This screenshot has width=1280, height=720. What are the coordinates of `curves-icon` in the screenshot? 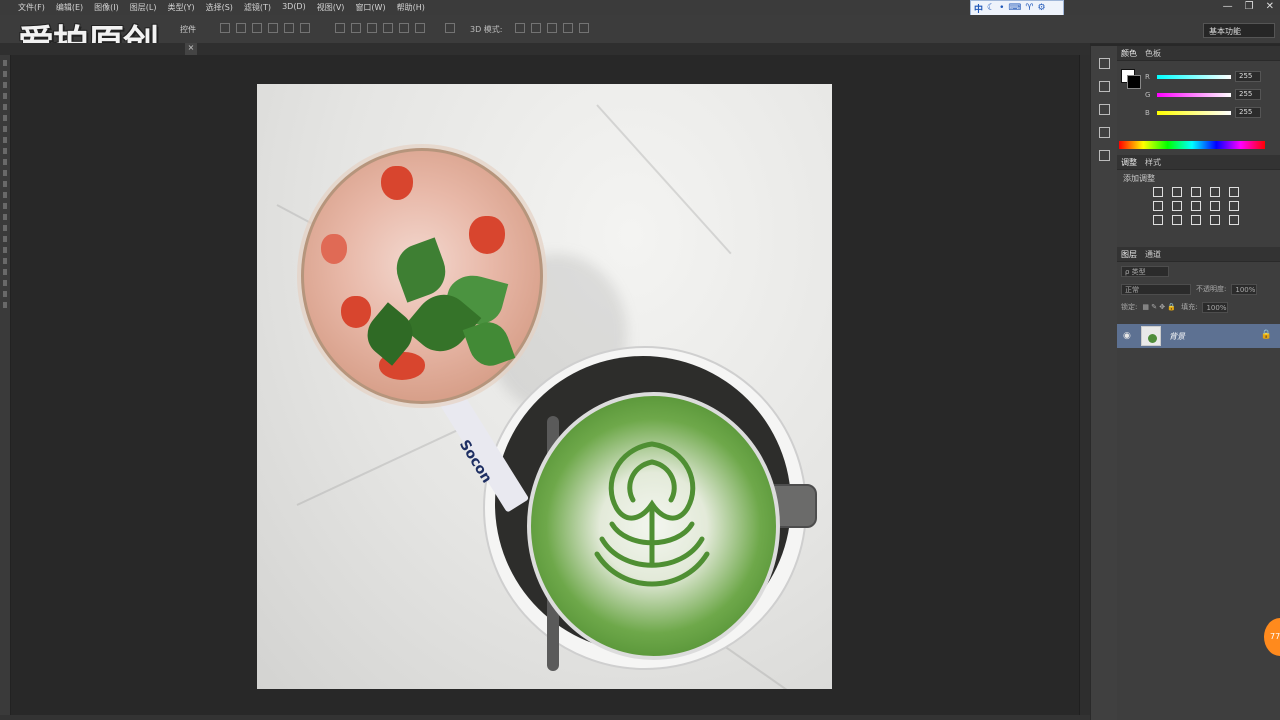 It's located at (1196, 192).